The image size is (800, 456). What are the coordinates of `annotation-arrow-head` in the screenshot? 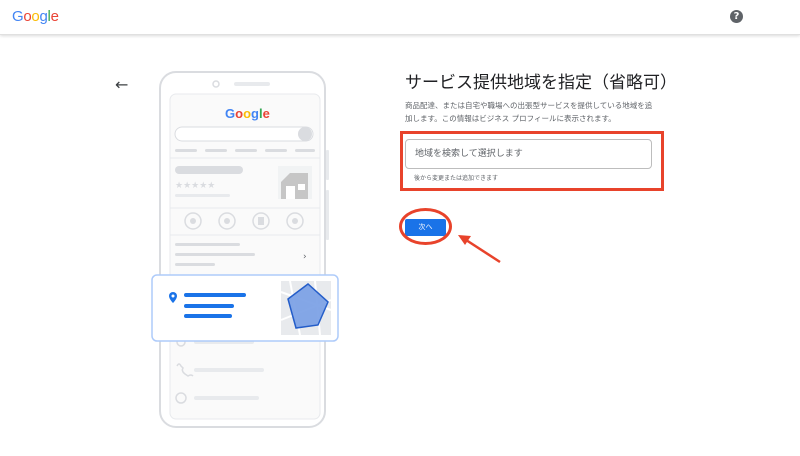 It's located at (464, 240).